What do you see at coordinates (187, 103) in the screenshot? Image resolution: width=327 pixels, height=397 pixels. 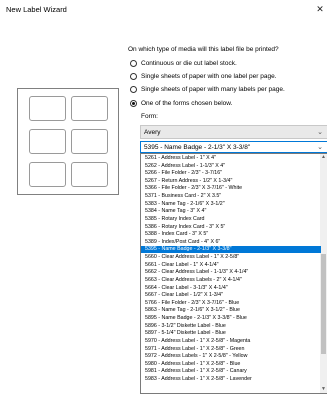 I see `option-label: One of the forms chosen below.` at bounding box center [187, 103].